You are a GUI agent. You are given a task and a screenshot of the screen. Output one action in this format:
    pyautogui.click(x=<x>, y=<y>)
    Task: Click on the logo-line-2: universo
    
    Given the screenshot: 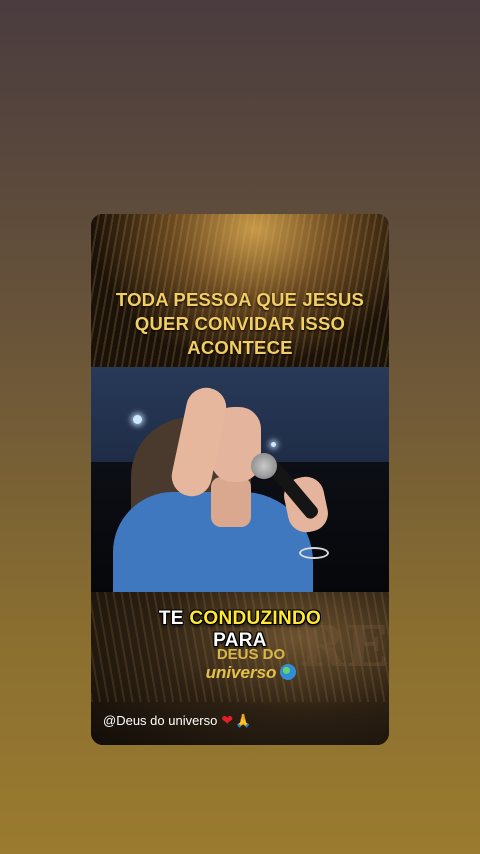 What is the action you would take?
    pyautogui.click(x=241, y=672)
    